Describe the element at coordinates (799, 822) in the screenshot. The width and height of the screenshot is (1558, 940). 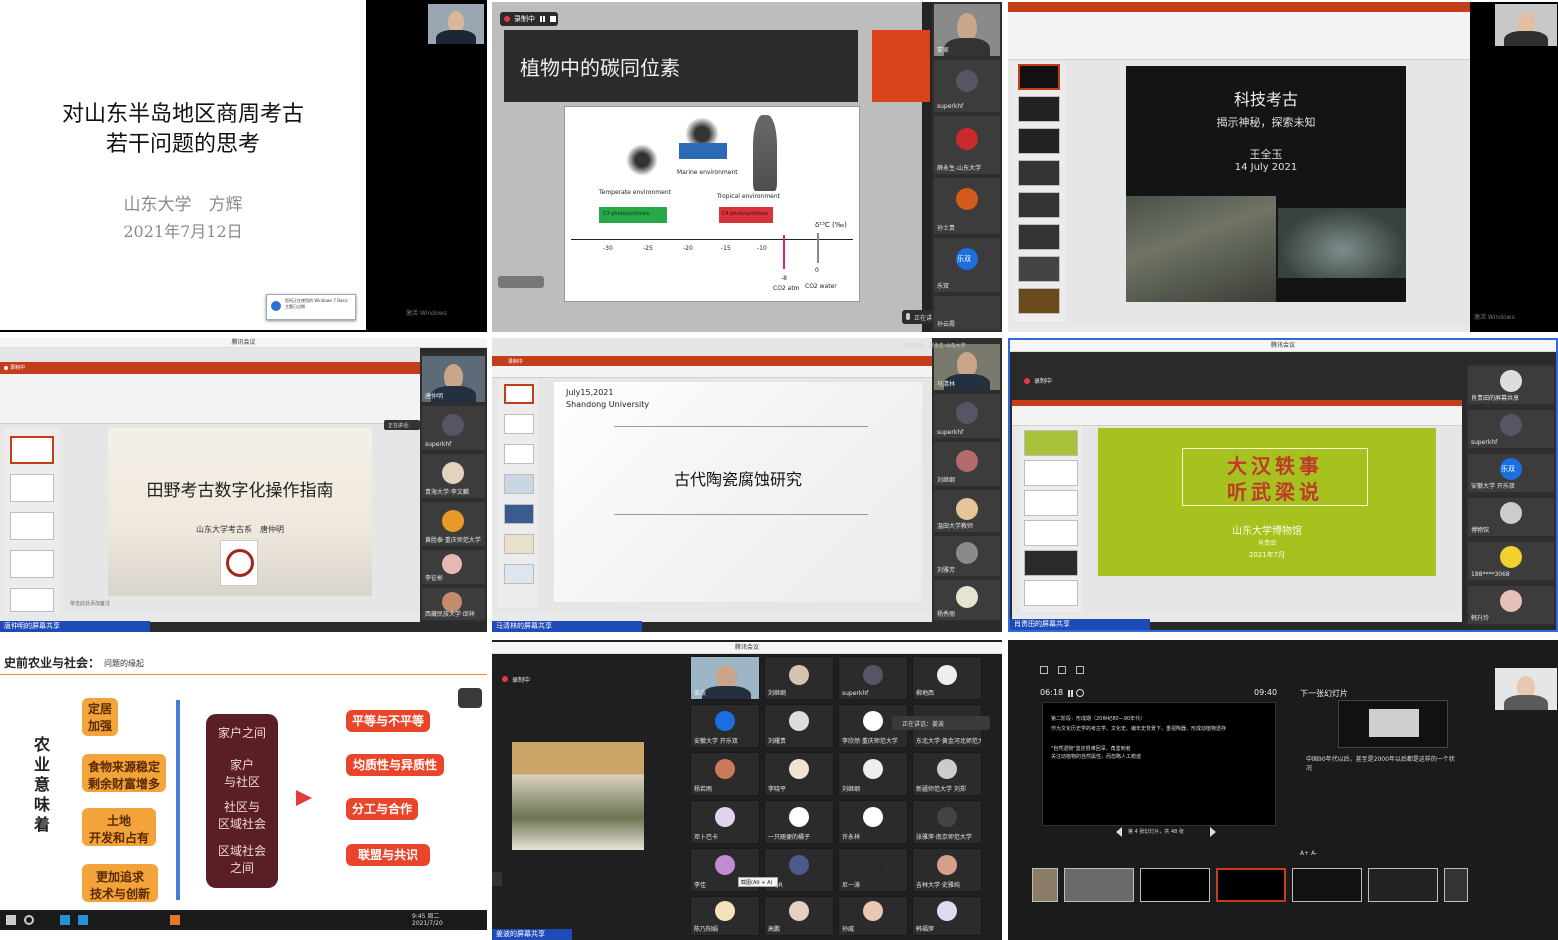
I see `participant-tile: 一只随便的橘子` at that location.